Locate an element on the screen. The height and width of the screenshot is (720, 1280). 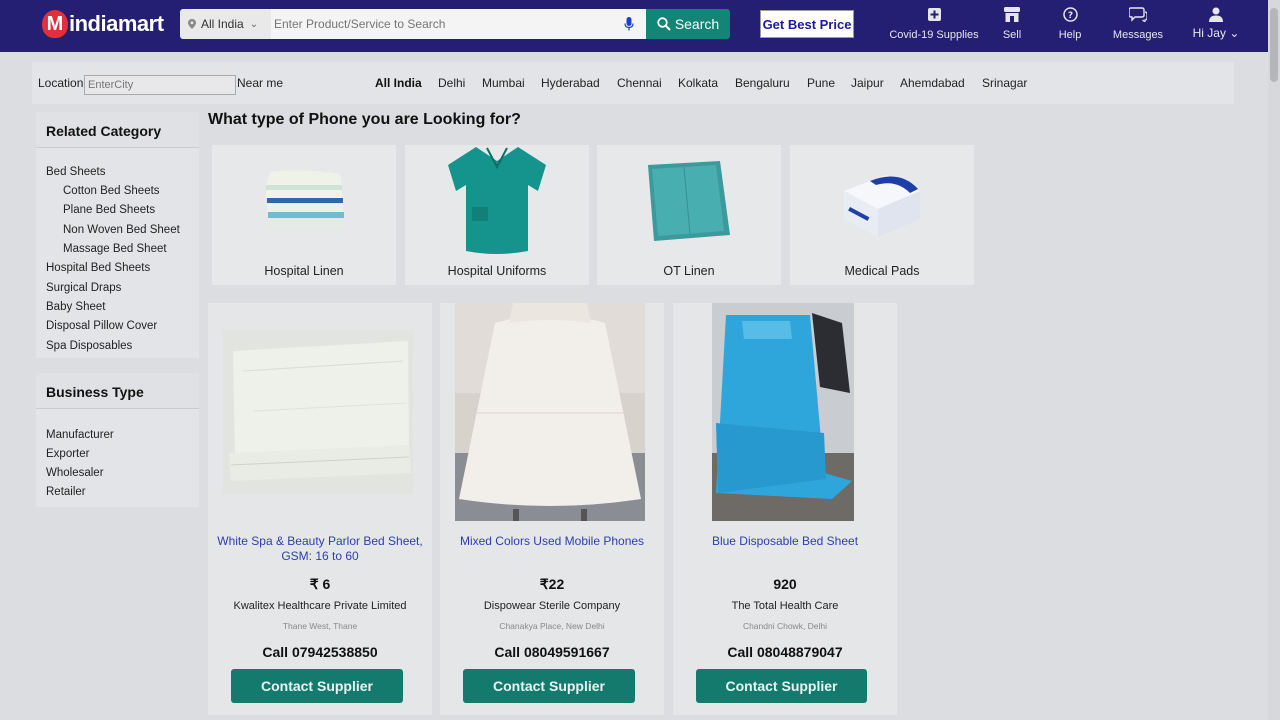
related-category-heading: Related Category is located at coordinates (117, 130).